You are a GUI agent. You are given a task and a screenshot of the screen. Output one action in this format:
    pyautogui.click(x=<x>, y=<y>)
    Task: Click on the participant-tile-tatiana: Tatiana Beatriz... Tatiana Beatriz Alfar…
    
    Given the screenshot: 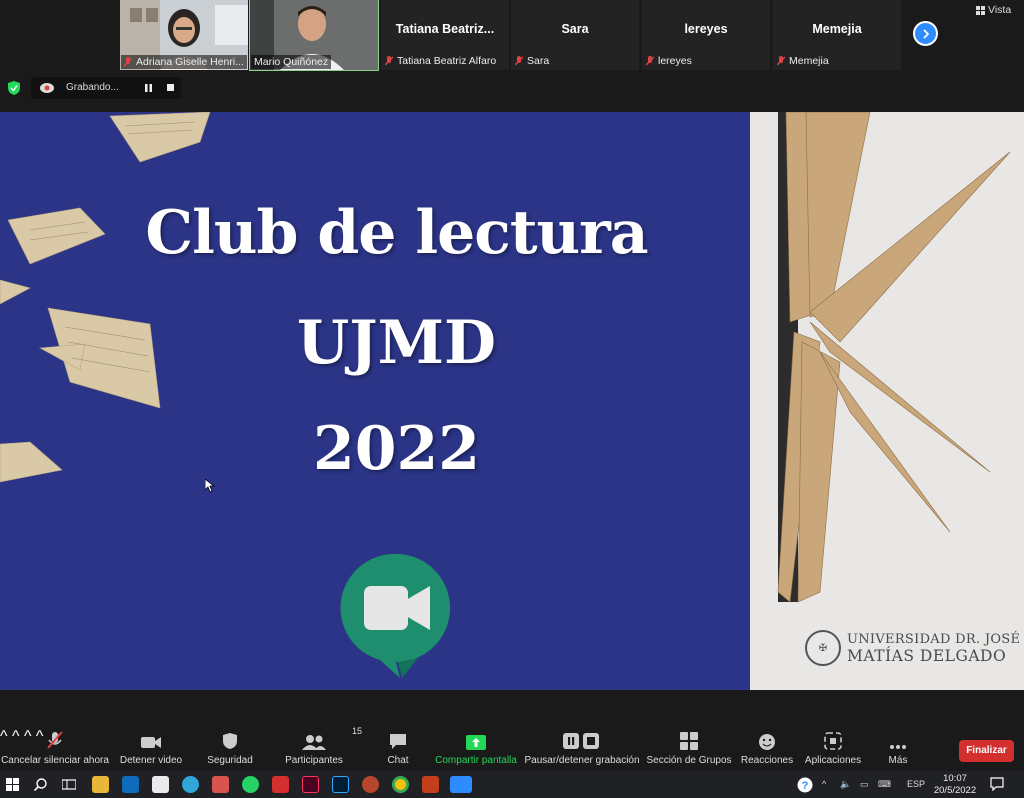 What is the action you would take?
    pyautogui.click(x=445, y=35)
    